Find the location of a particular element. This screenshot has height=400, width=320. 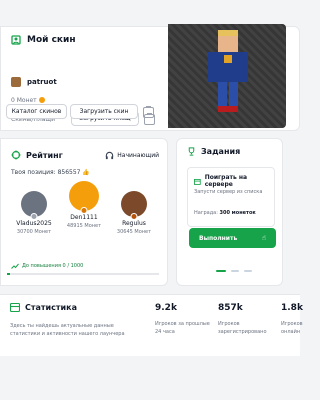

skin-card-title: Мой скин is located at coordinates (43, 40).